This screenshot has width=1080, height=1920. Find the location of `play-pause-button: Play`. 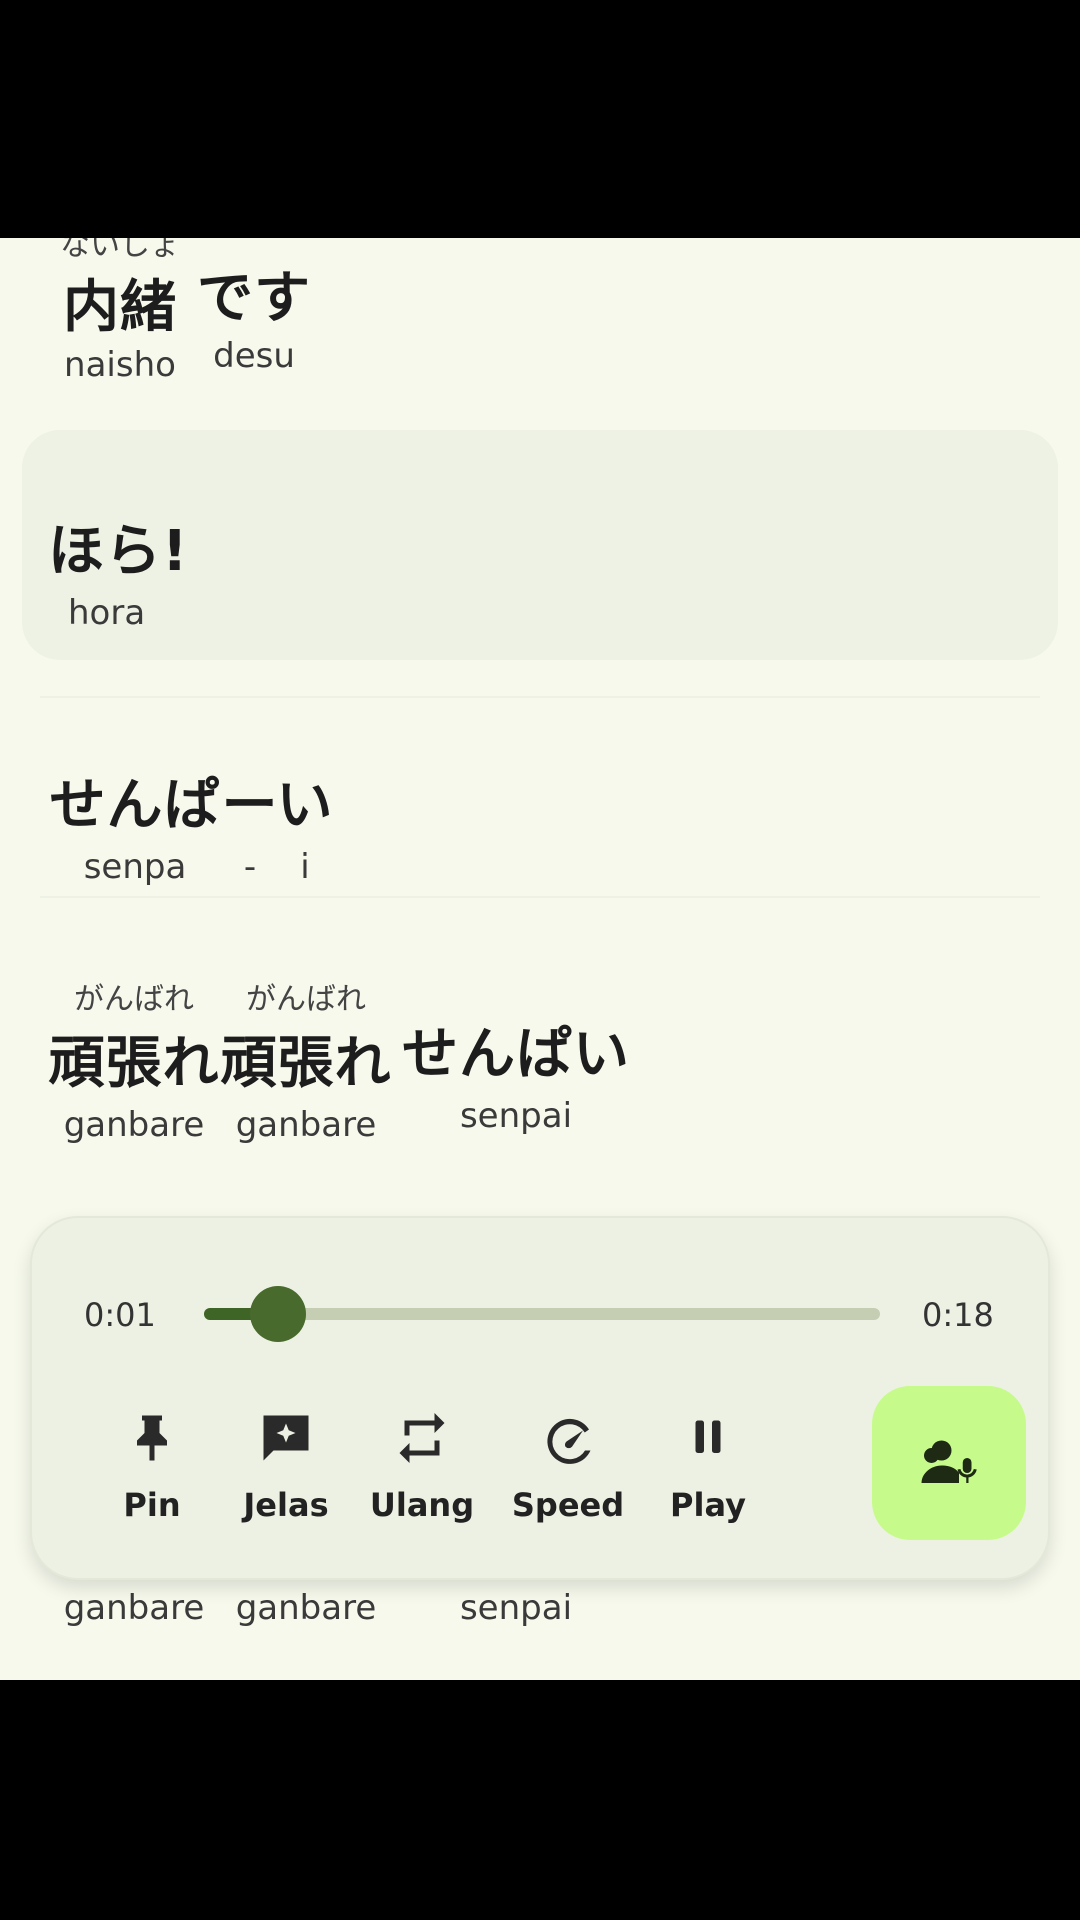

play-pause-button: Play is located at coordinates (708, 1466).